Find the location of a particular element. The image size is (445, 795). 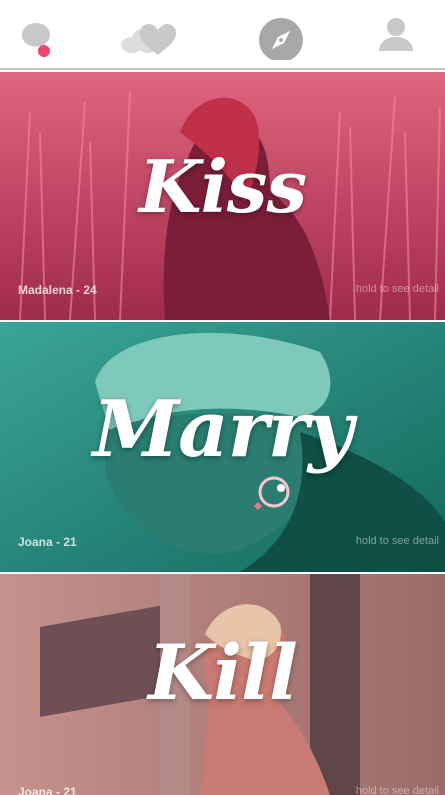

compass-icon is located at coordinates (281, 39).